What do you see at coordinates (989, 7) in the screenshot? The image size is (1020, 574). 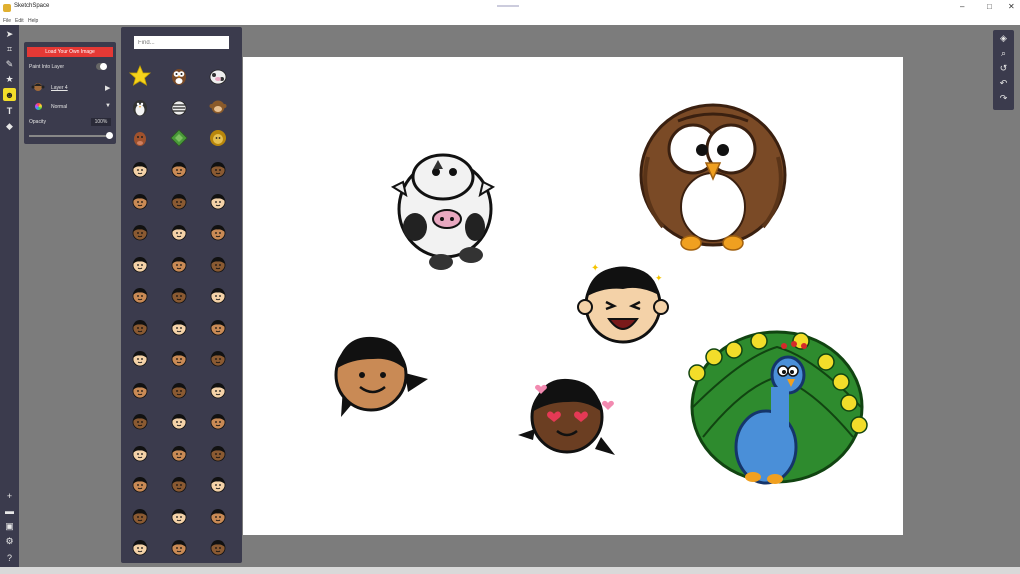 I see `maximize-button: □` at bounding box center [989, 7].